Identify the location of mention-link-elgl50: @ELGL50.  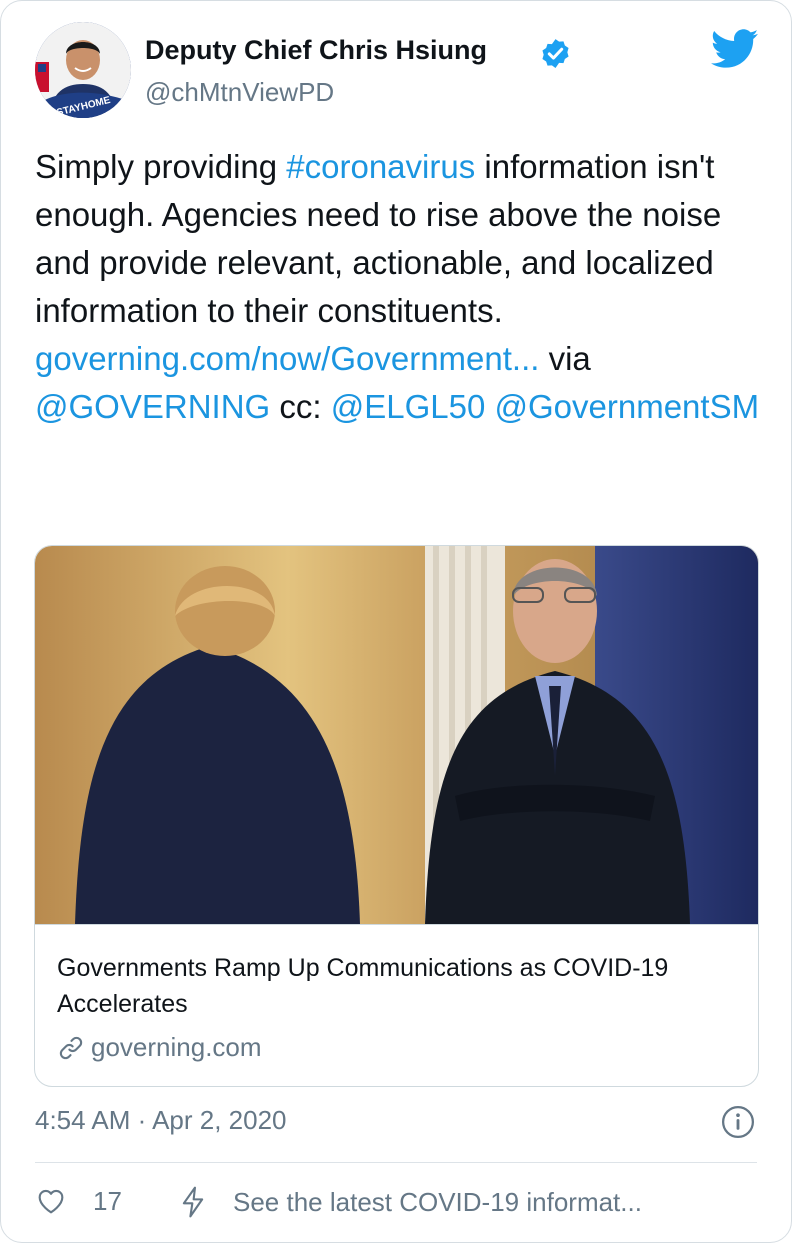
(408, 406).